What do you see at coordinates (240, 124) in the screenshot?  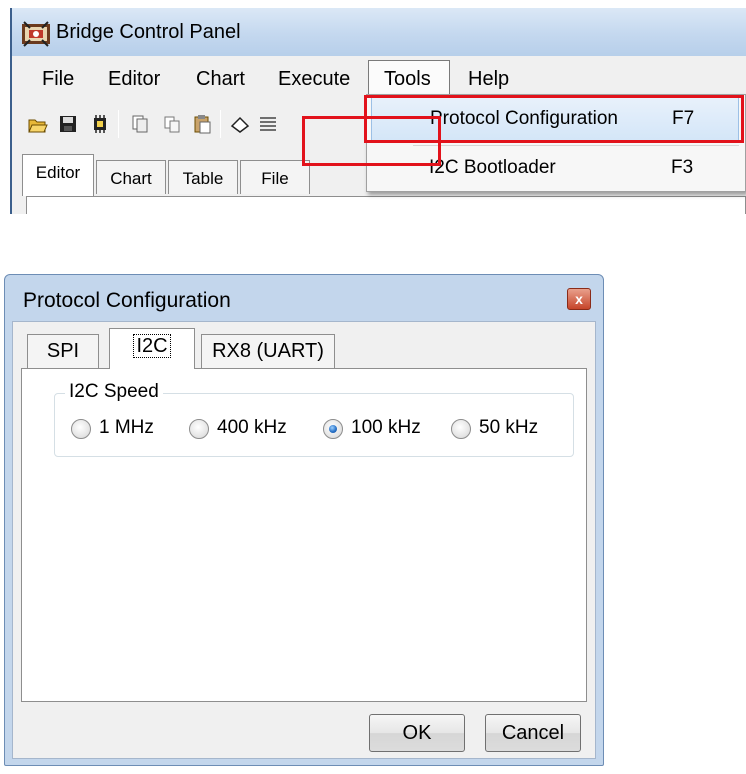 I see `eraser-icon` at bounding box center [240, 124].